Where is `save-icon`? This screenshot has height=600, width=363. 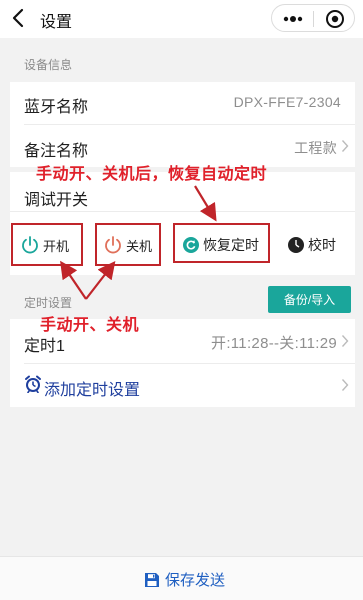 save-icon is located at coordinates (152, 579).